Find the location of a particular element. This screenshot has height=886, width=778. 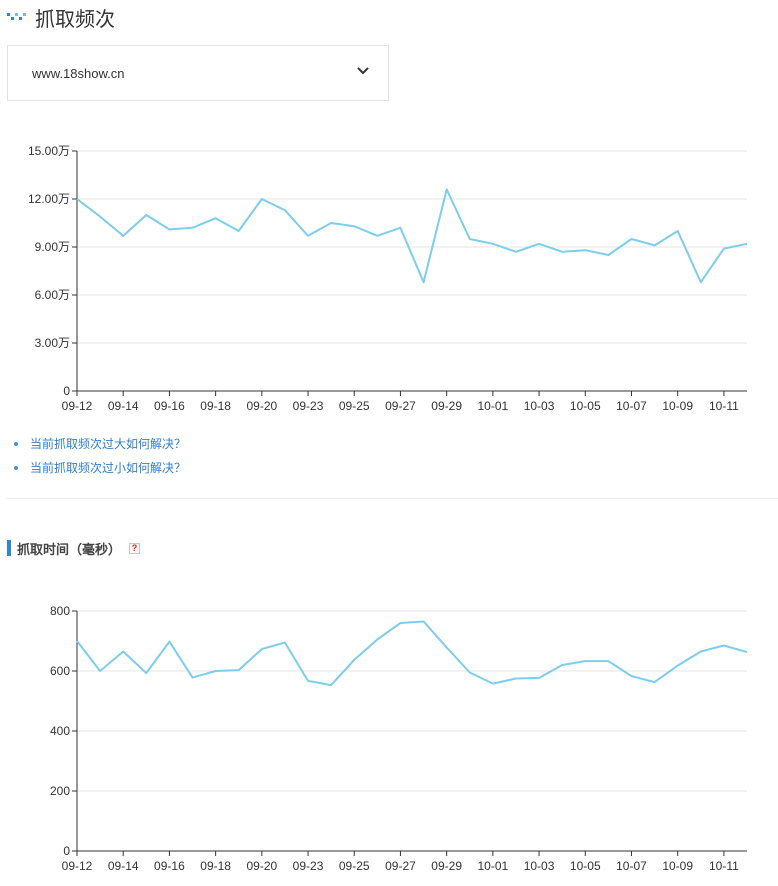

page-title: 抓取频次 is located at coordinates (75, 18).